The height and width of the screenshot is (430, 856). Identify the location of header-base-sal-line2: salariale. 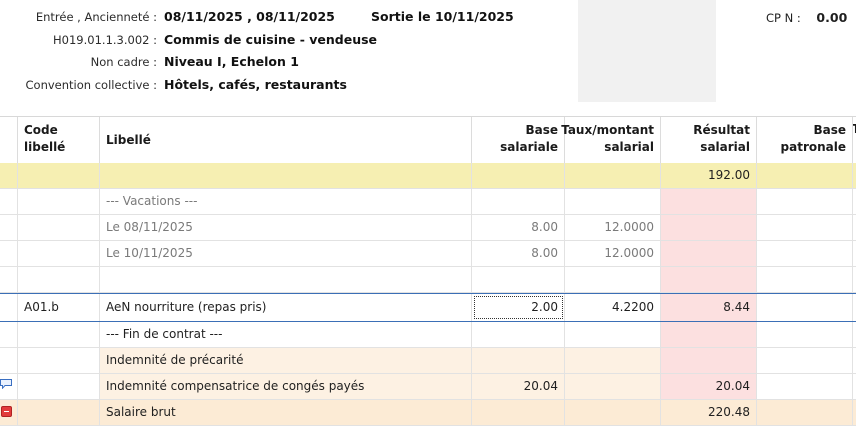
(529, 147).